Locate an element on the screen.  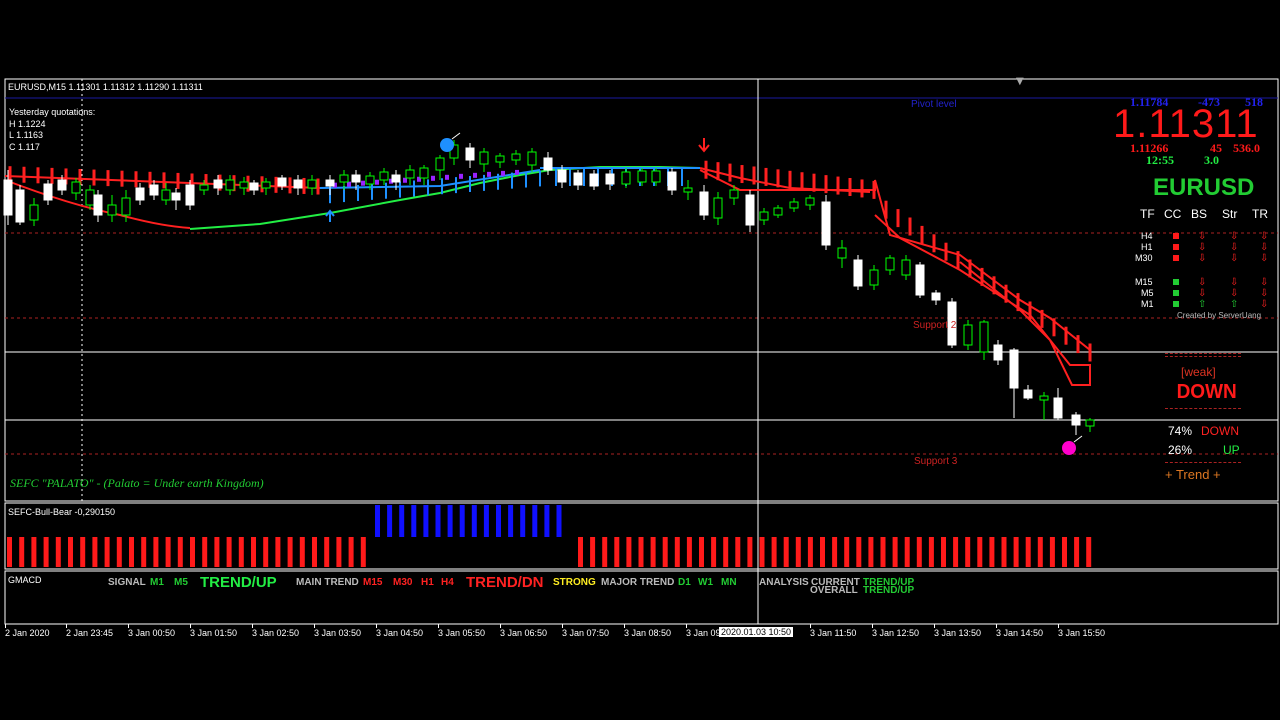
bull-bear-histogram is located at coordinates (549, 536).